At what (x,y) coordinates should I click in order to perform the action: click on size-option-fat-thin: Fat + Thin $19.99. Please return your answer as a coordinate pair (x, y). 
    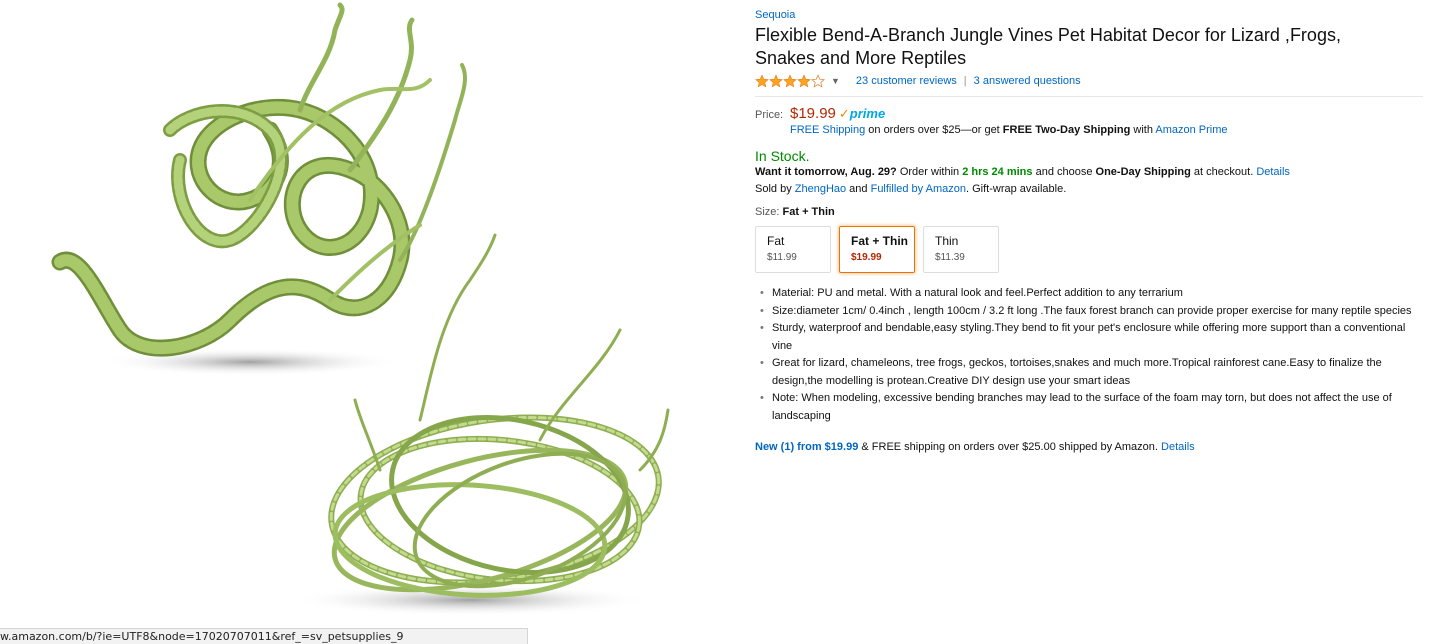
    Looking at the image, I should click on (877, 249).